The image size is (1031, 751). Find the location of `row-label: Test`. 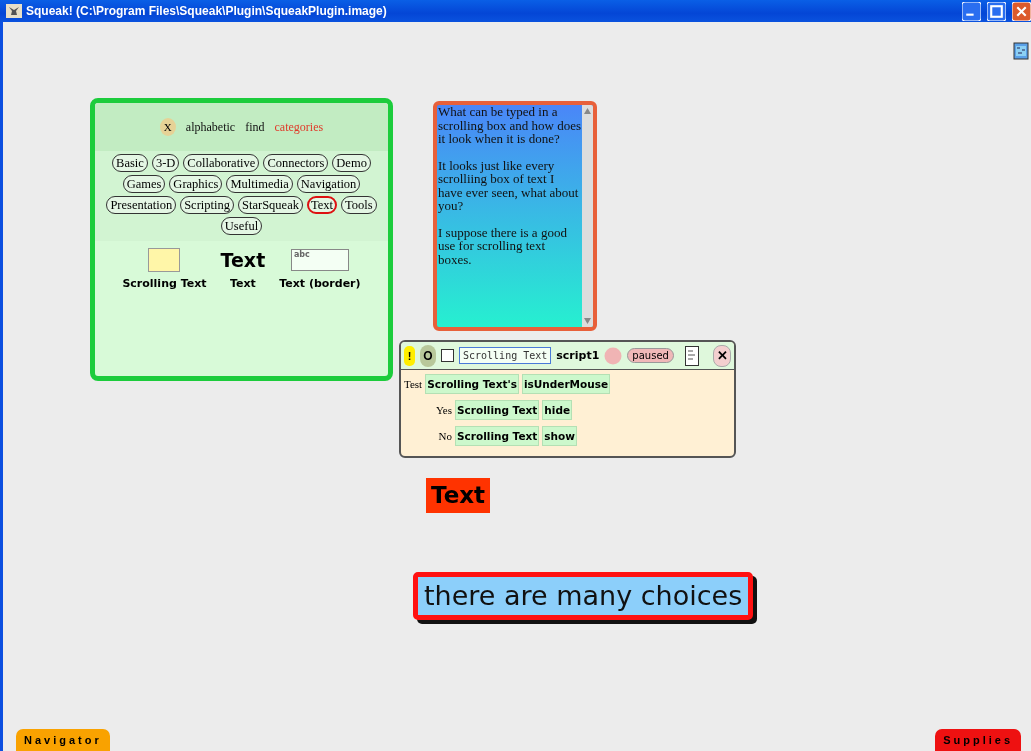

row-label: Test is located at coordinates (413, 384).